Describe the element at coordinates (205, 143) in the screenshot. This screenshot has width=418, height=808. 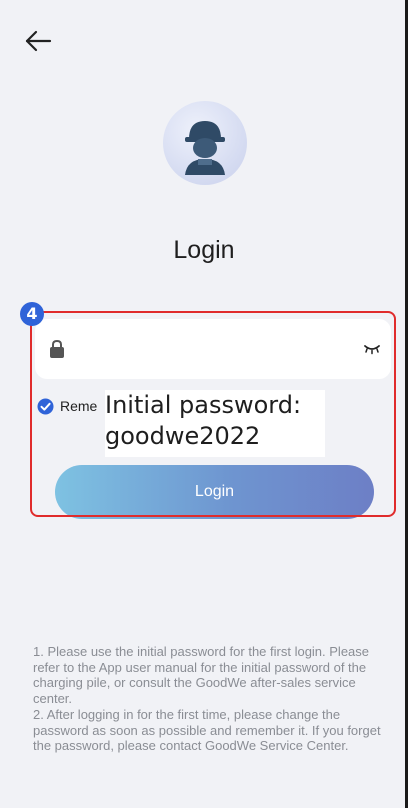
I see `worker-avatar-icon` at that location.